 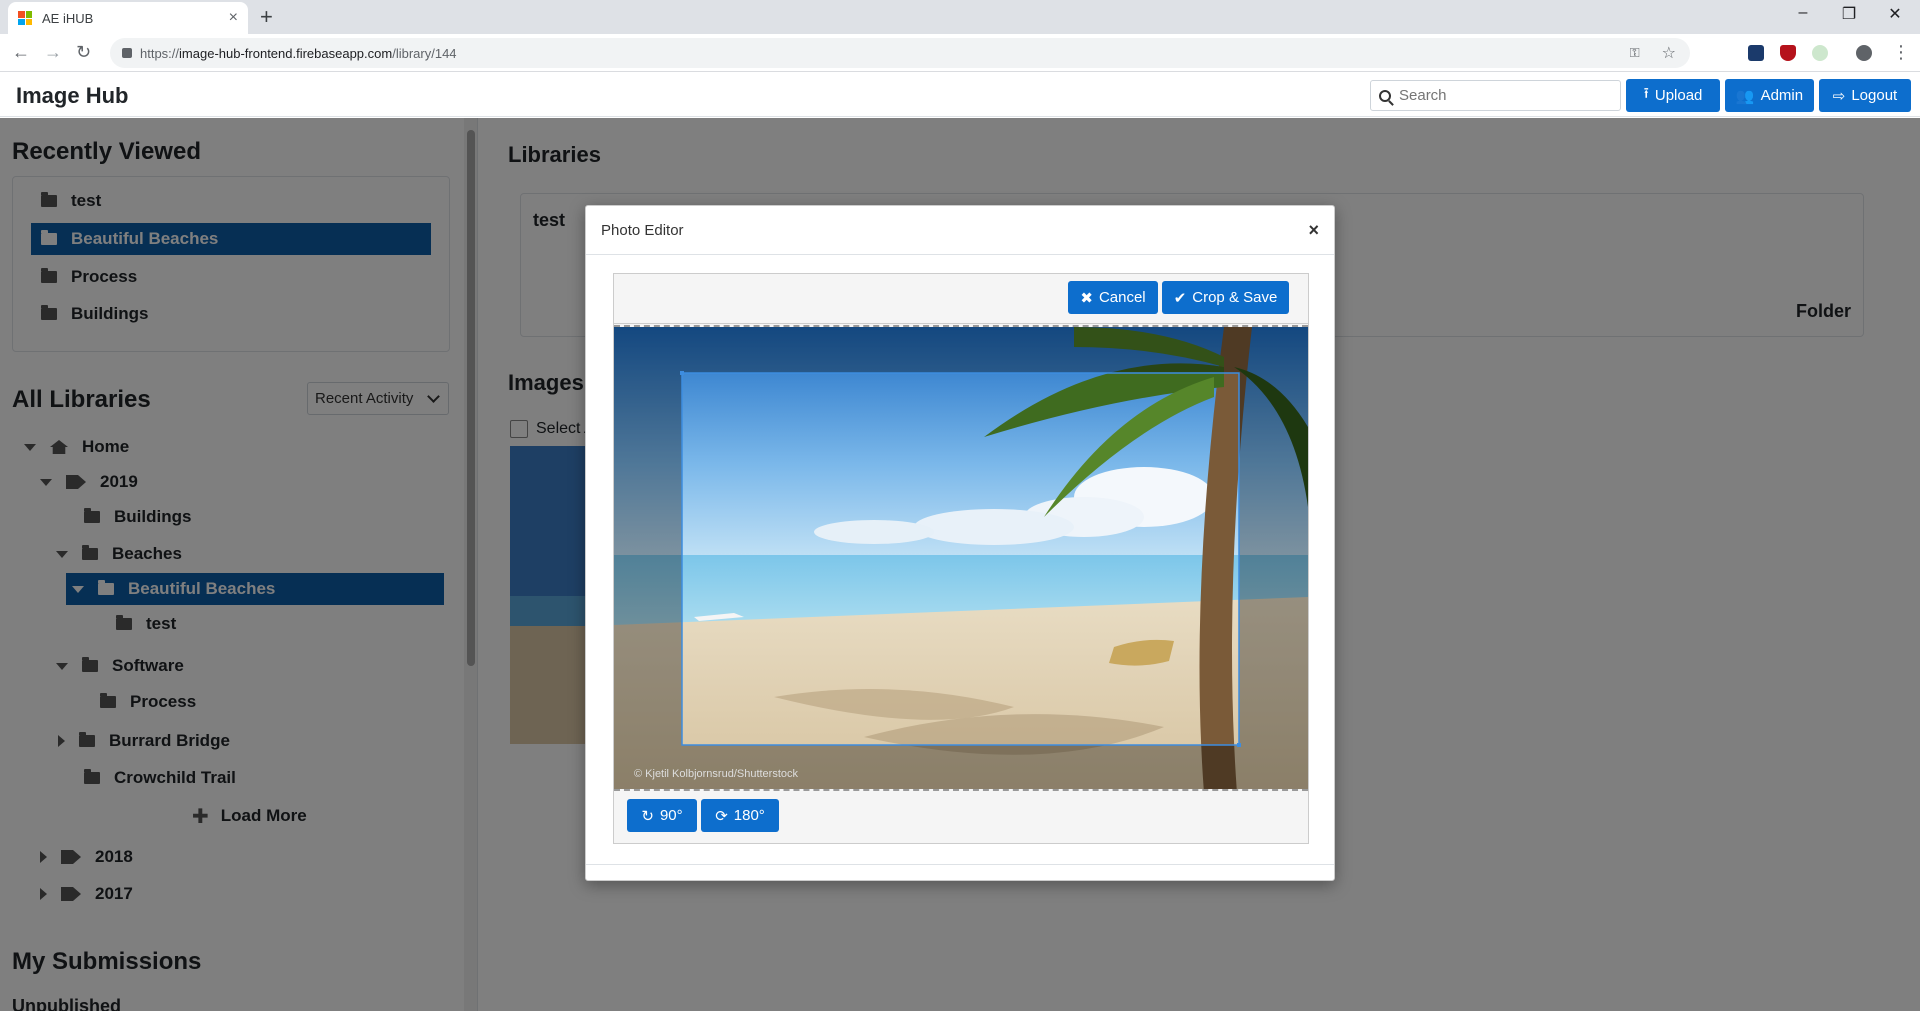 What do you see at coordinates (1756, 53) in the screenshot?
I see `extension-icon` at bounding box center [1756, 53].